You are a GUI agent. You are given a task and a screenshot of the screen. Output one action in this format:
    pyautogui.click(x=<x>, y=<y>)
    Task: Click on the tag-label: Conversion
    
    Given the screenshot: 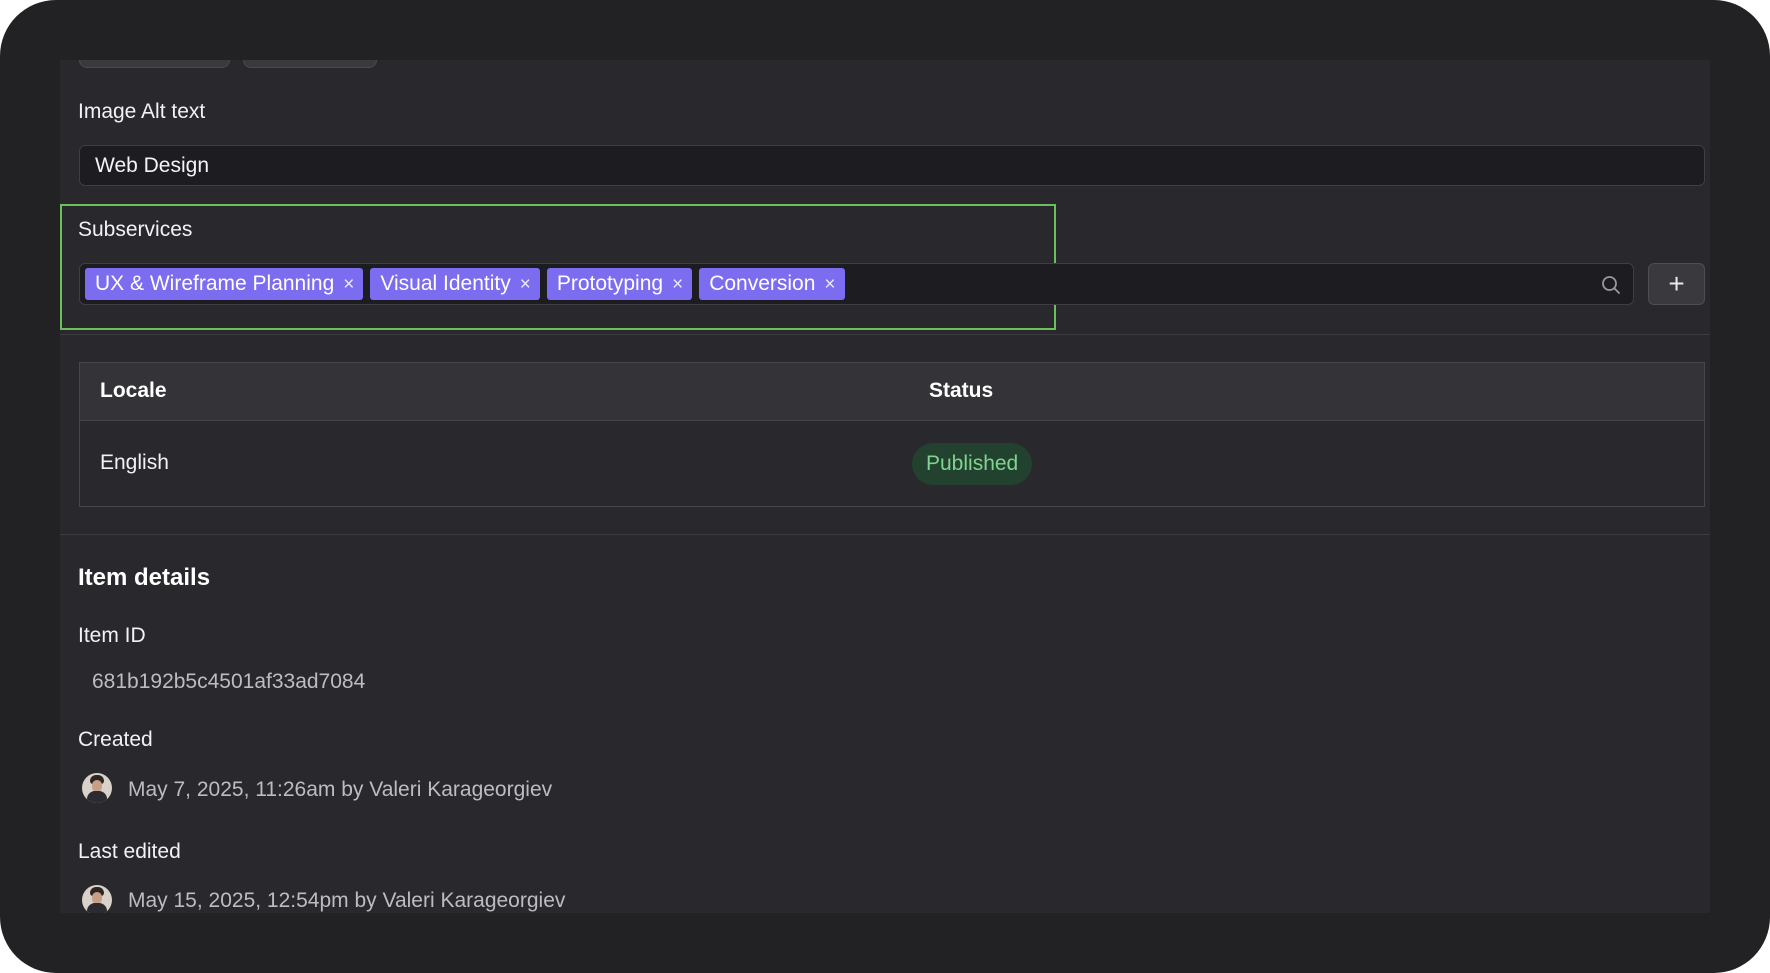 What is the action you would take?
    pyautogui.click(x=762, y=283)
    